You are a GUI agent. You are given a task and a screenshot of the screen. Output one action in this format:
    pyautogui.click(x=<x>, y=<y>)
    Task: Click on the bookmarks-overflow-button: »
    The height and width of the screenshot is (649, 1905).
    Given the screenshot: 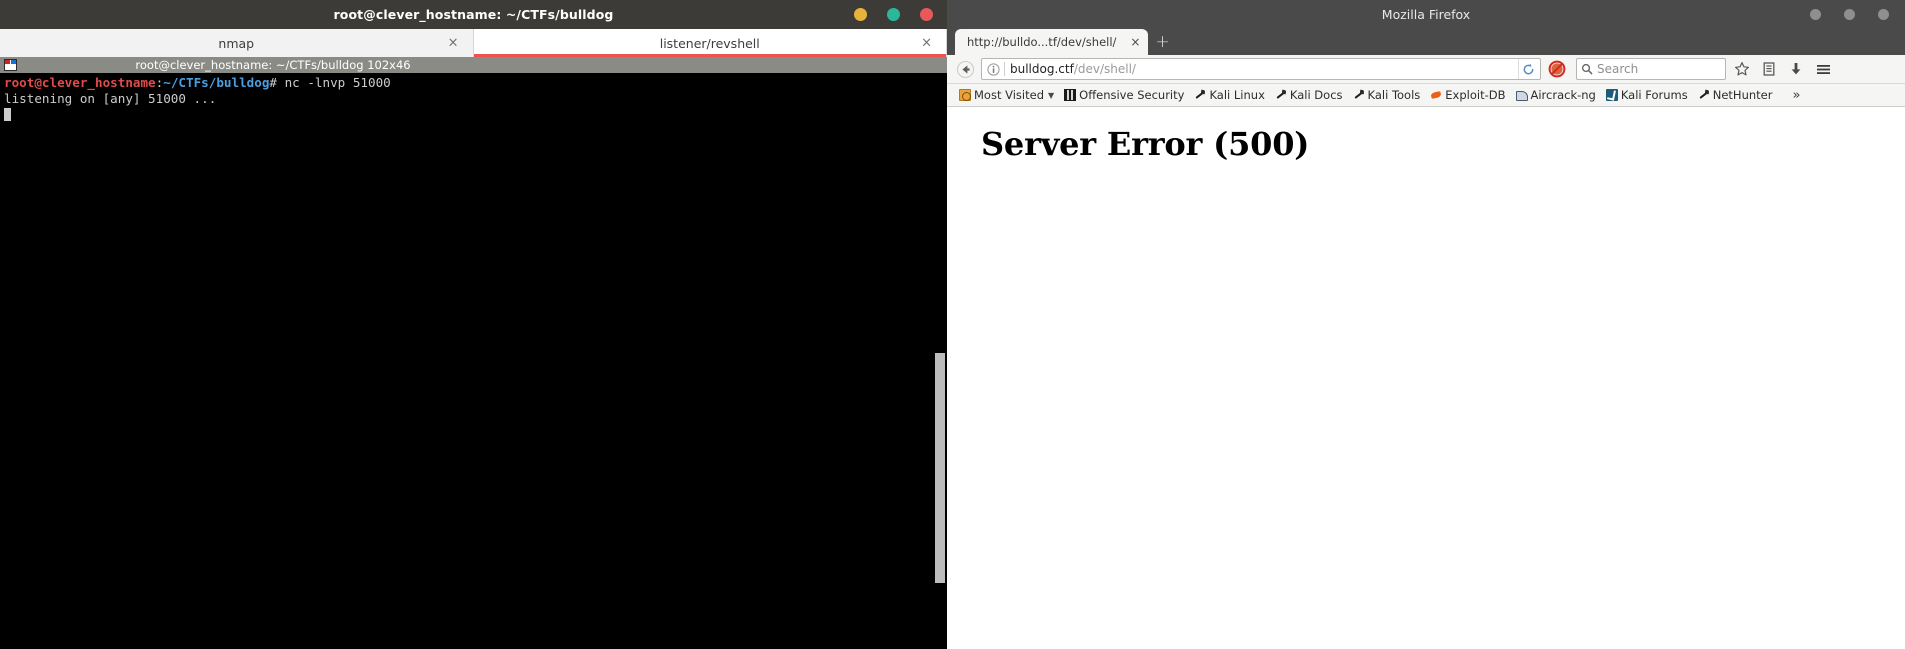 What is the action you would take?
    pyautogui.click(x=1796, y=95)
    